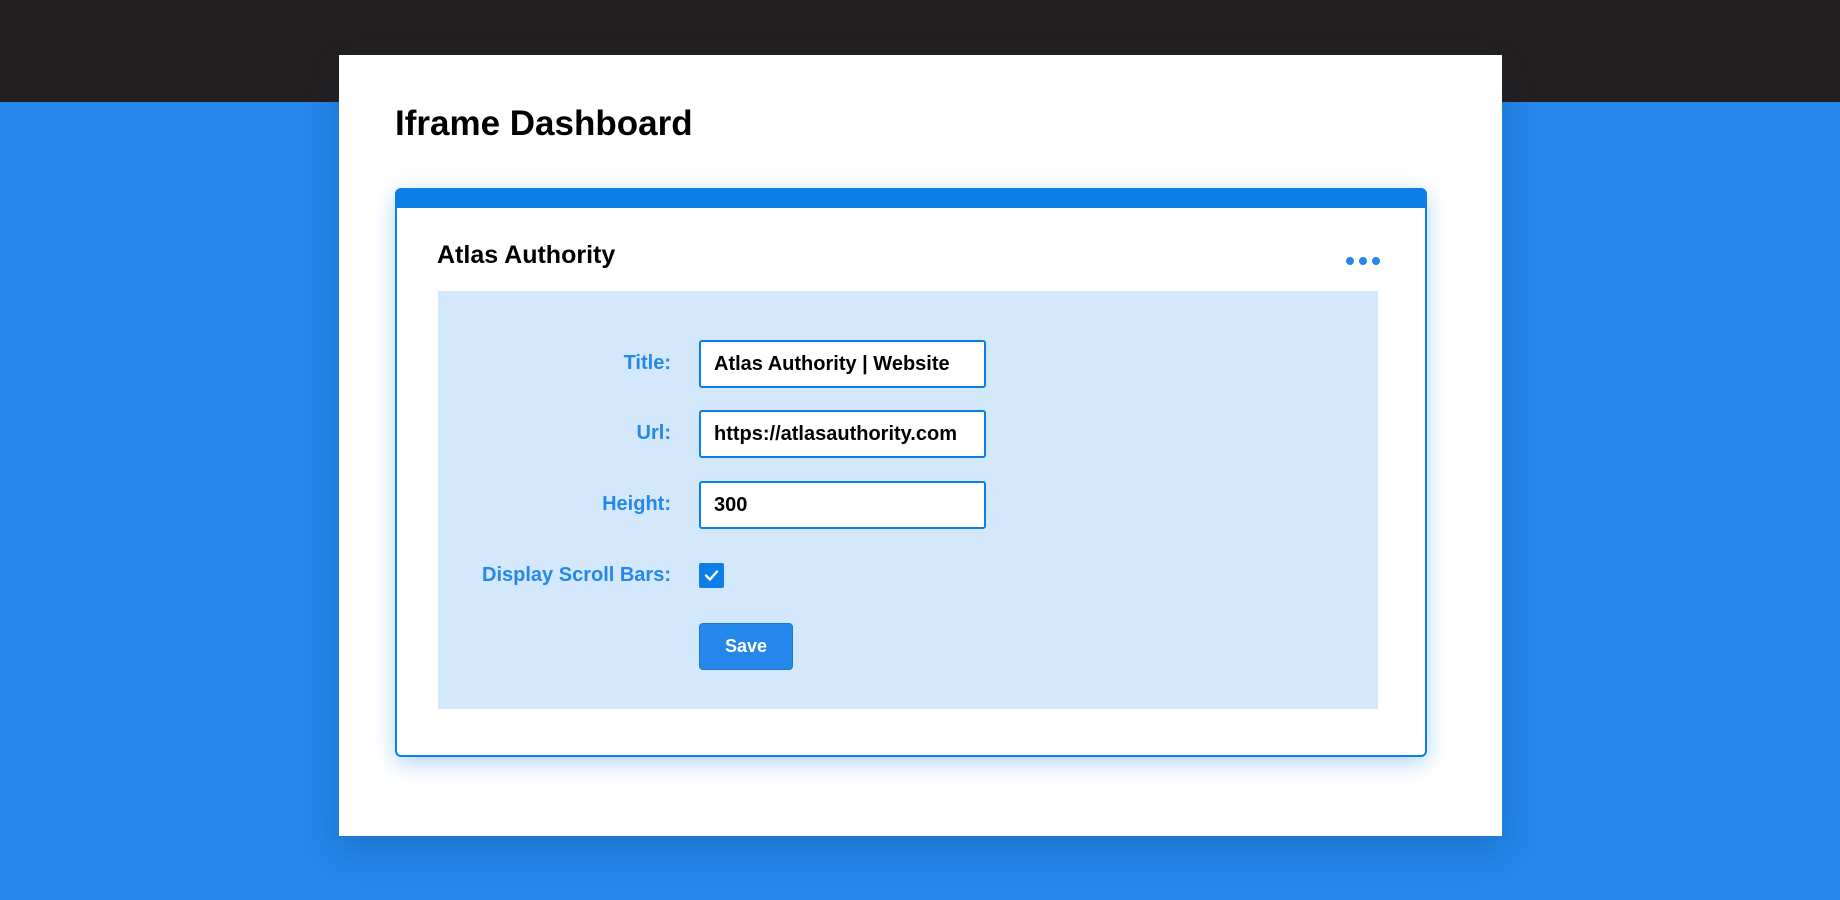  What do you see at coordinates (576, 575) in the screenshot?
I see `scrollbars-label: Display Scroll Bars:` at bounding box center [576, 575].